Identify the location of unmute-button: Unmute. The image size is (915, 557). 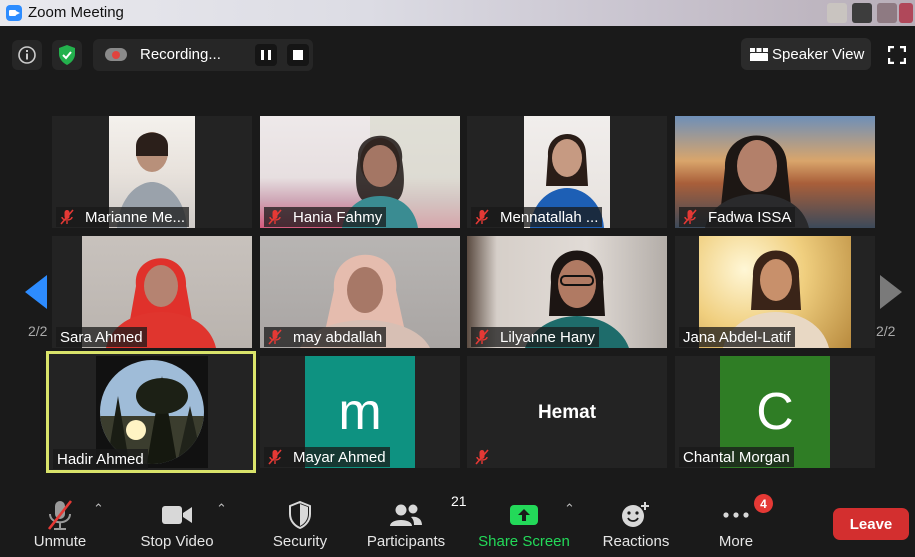
(60, 522).